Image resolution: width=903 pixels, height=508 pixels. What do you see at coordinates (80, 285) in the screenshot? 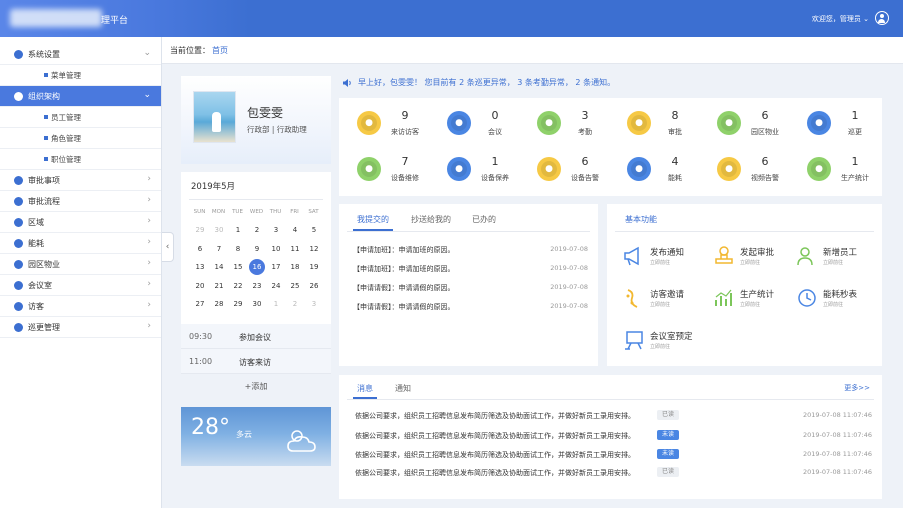
I see `sidebar-item-meeting-room: 会议室 ›` at bounding box center [80, 285].